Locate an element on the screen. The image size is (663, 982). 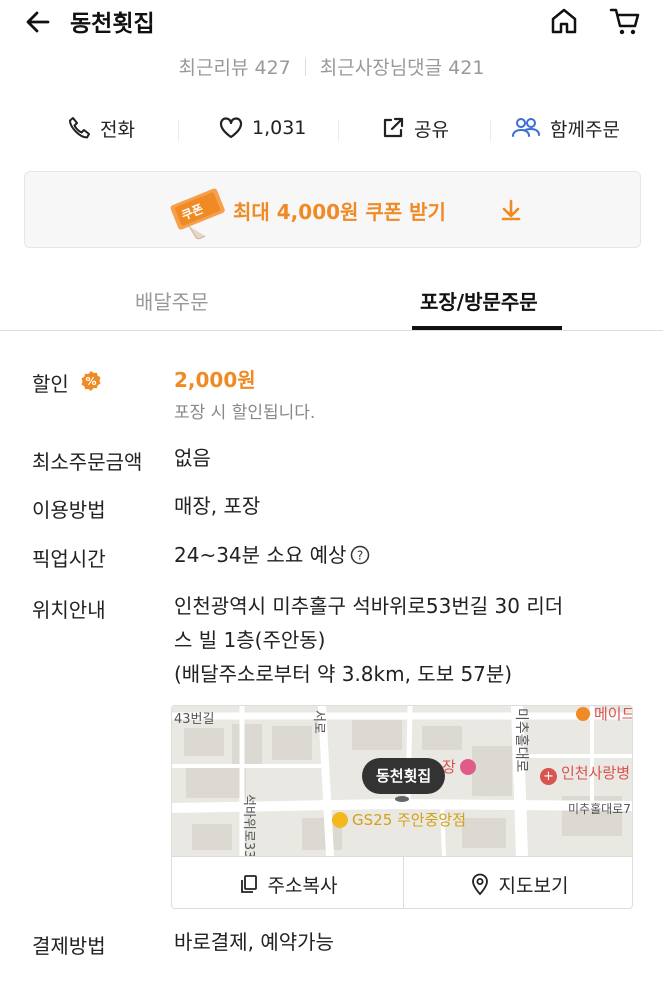
location-label: 위치안내 is located at coordinates (69, 610).